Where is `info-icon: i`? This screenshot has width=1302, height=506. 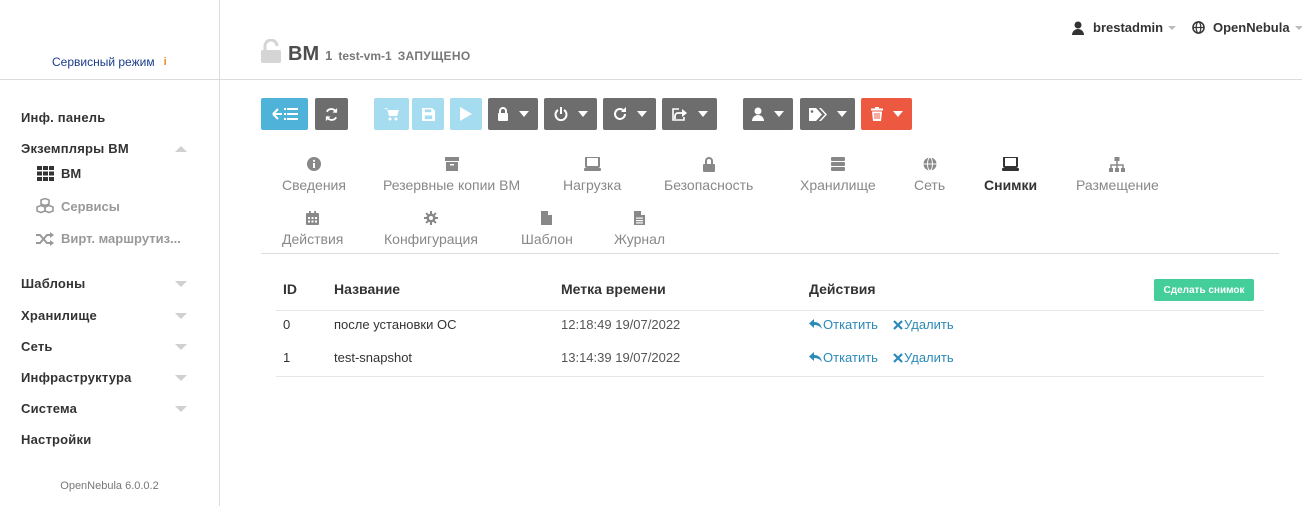
info-icon: i is located at coordinates (165, 62).